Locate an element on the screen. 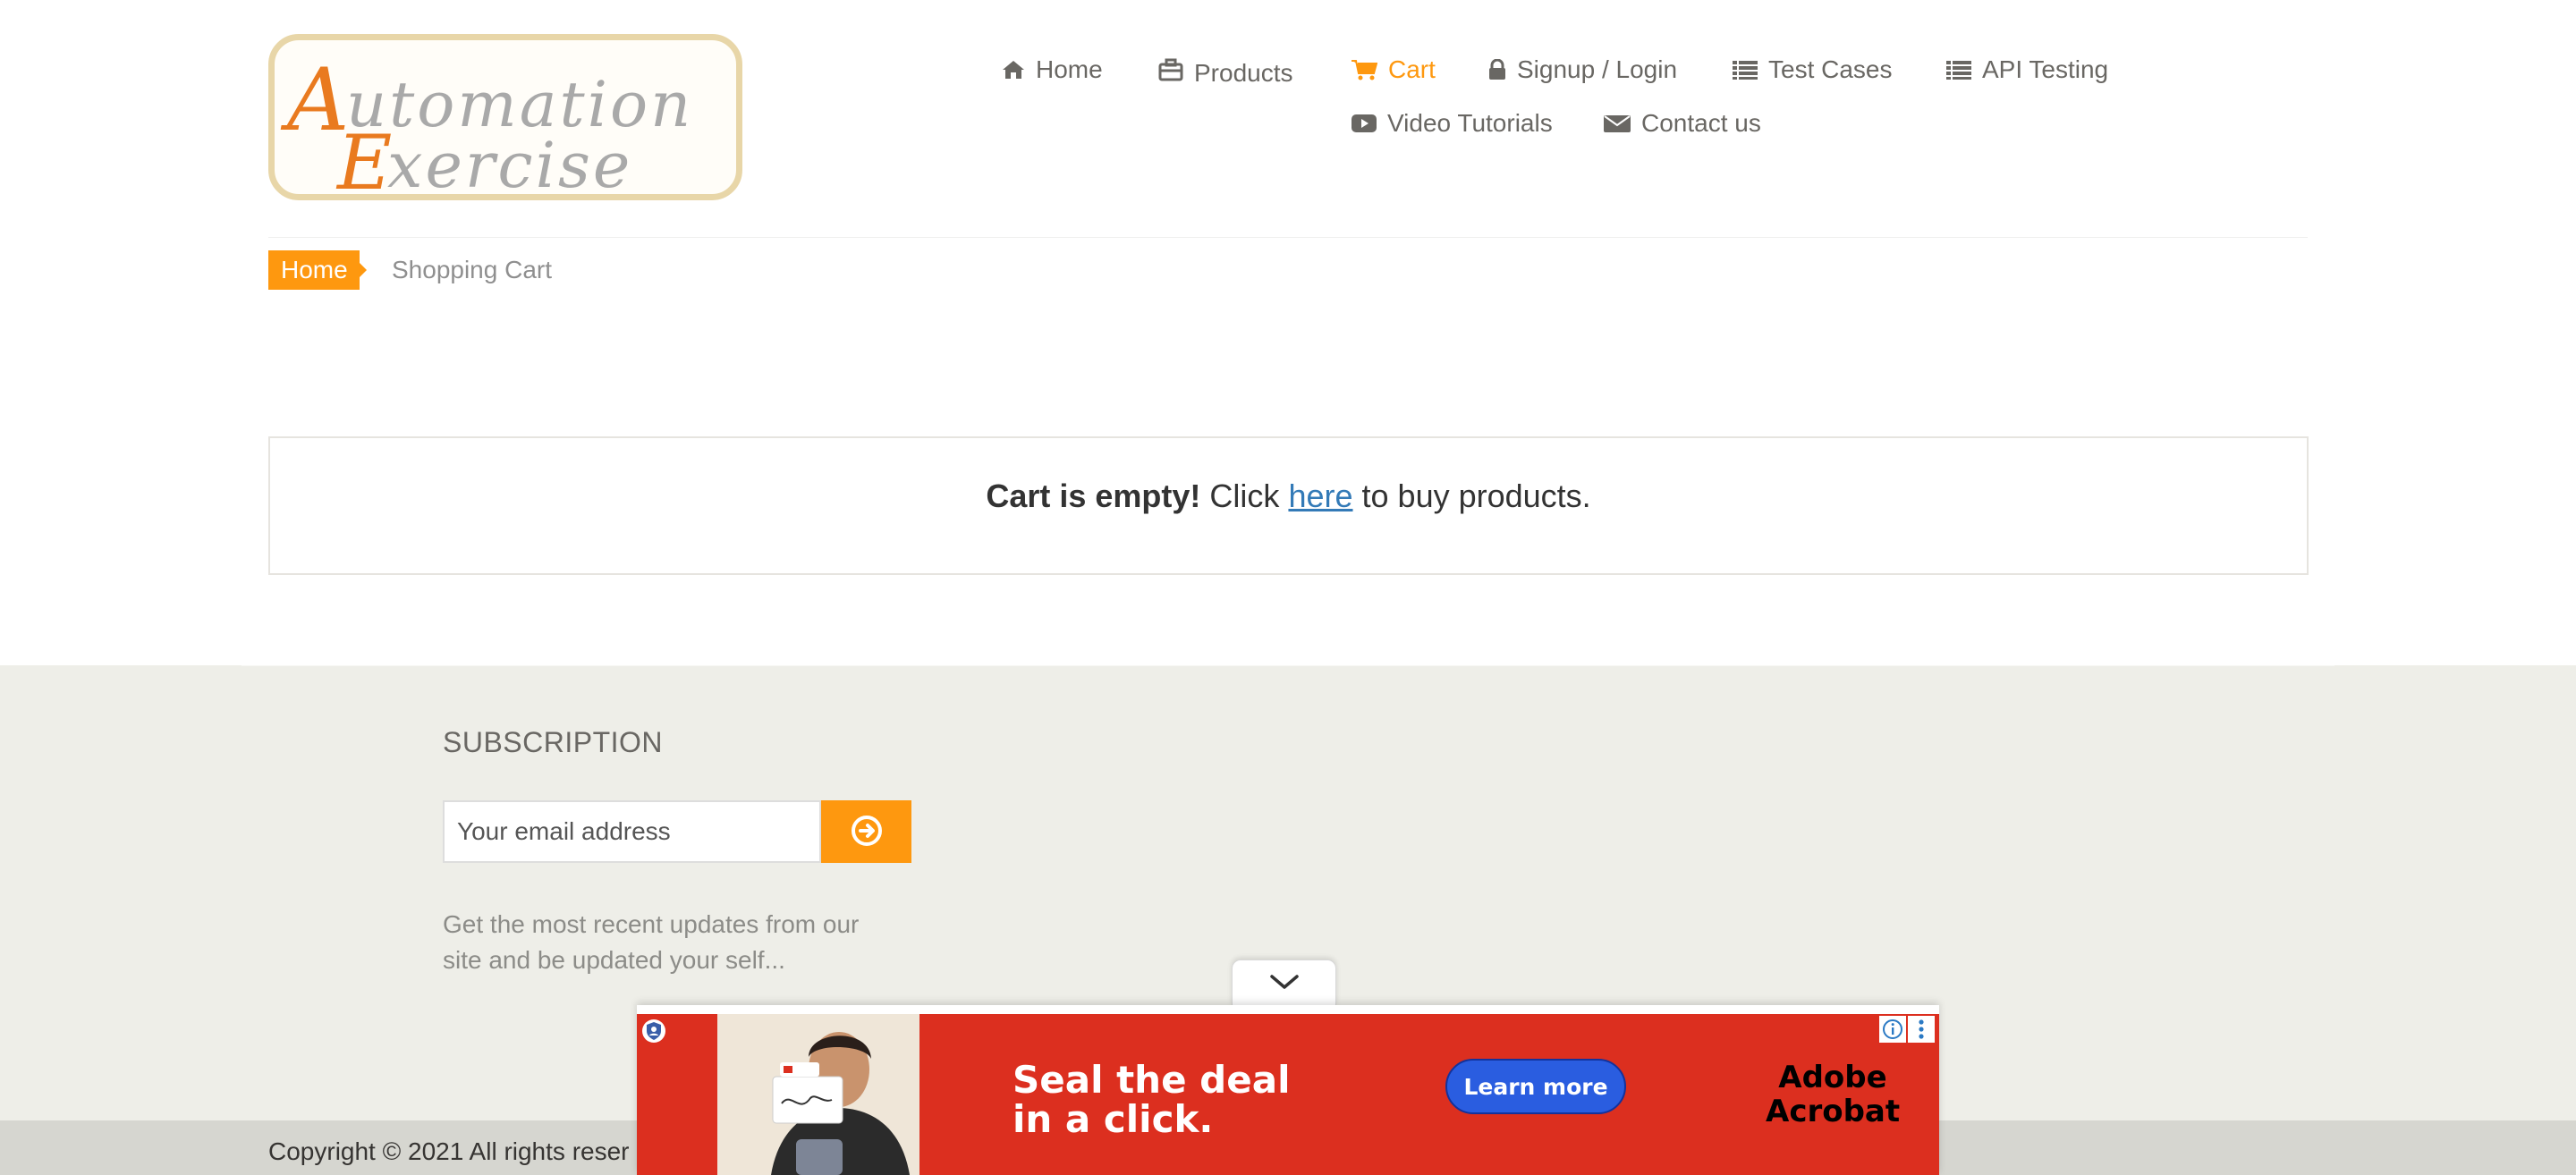  nav-test-cases: Test Cases is located at coordinates (1813, 69).